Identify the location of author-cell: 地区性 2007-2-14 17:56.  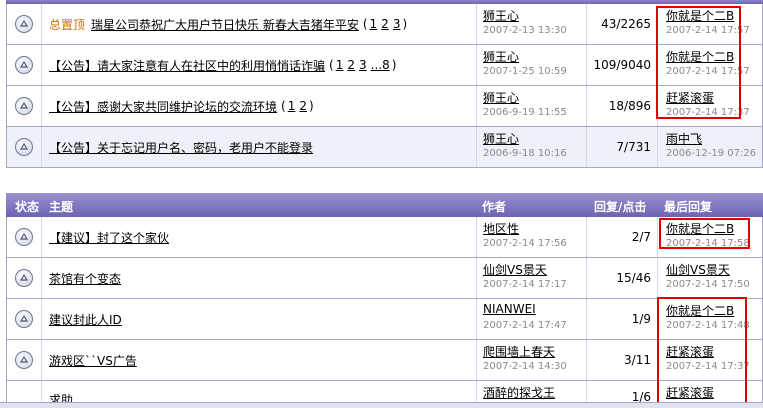
(532, 237).